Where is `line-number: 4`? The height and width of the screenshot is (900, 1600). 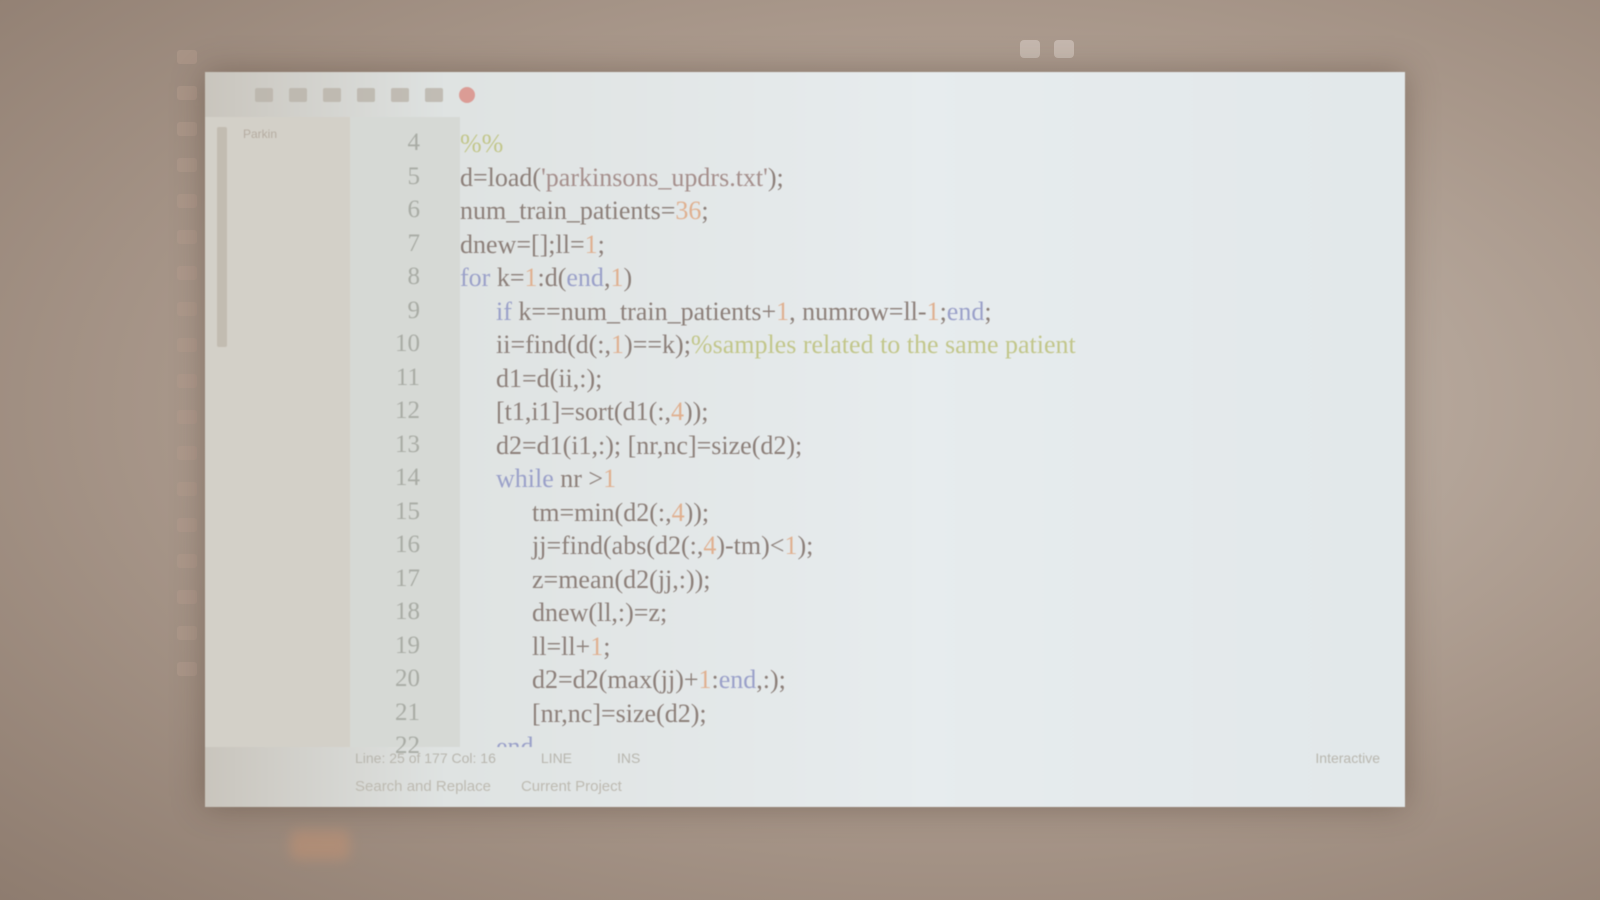
line-number: 4 is located at coordinates (414, 142).